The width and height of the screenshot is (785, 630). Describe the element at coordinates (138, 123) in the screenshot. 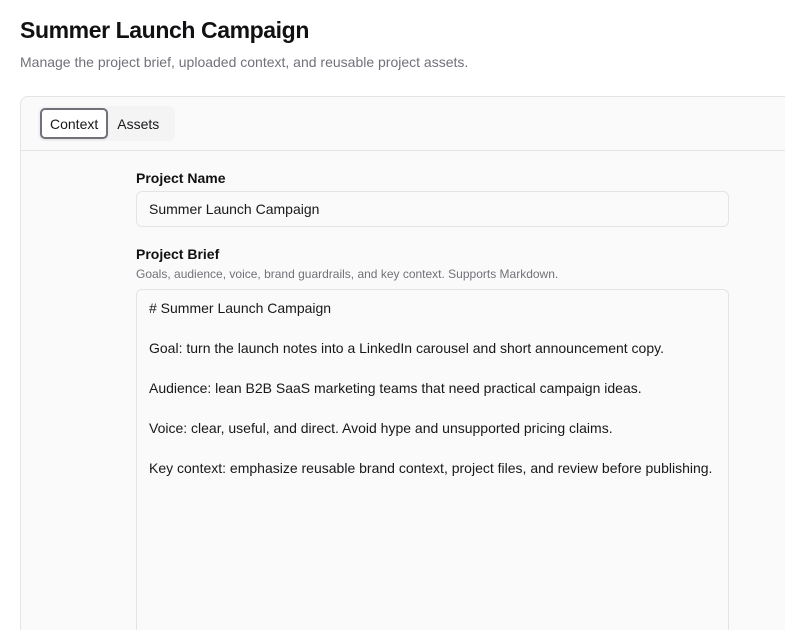

I see `tab-assets: Assets` at that location.